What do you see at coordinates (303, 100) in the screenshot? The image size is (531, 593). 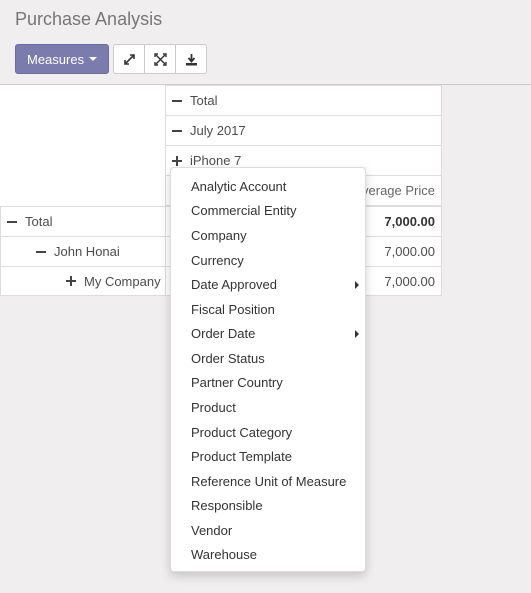 I see `col-header-total: Total` at bounding box center [303, 100].